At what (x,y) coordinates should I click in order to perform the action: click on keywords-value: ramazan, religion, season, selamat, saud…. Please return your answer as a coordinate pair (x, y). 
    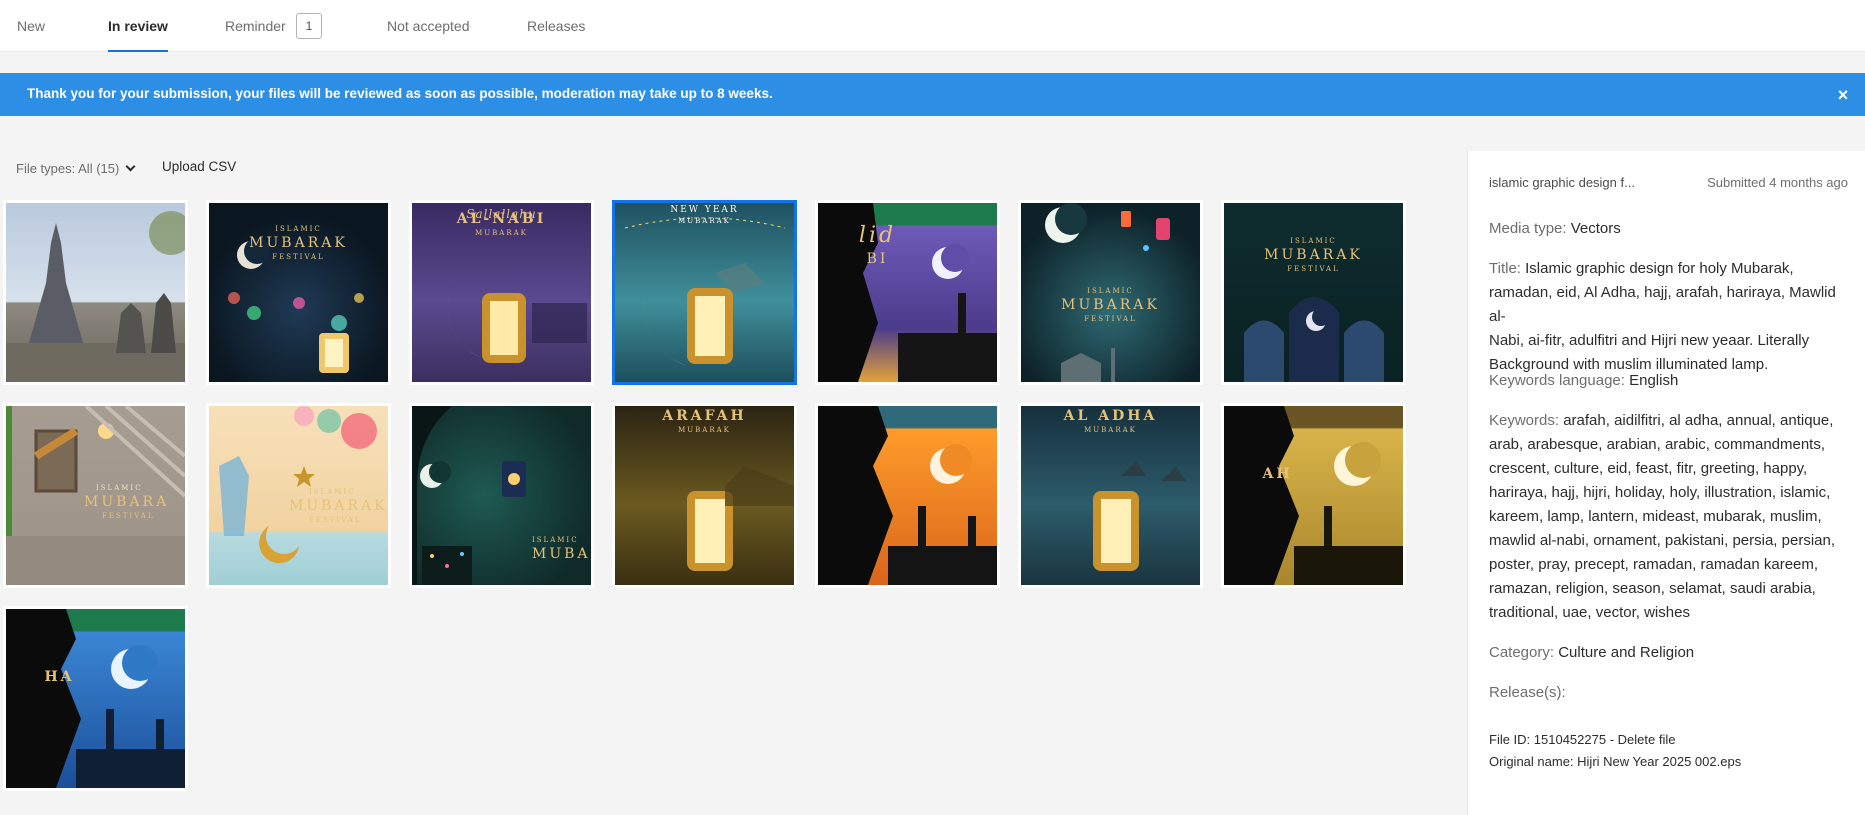
    Looking at the image, I should click on (1652, 588).